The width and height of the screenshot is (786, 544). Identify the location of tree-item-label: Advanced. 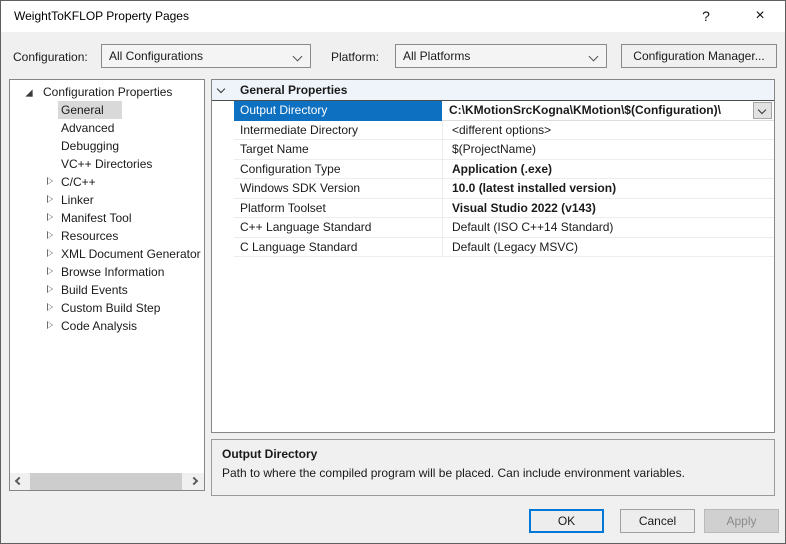
(88, 128).